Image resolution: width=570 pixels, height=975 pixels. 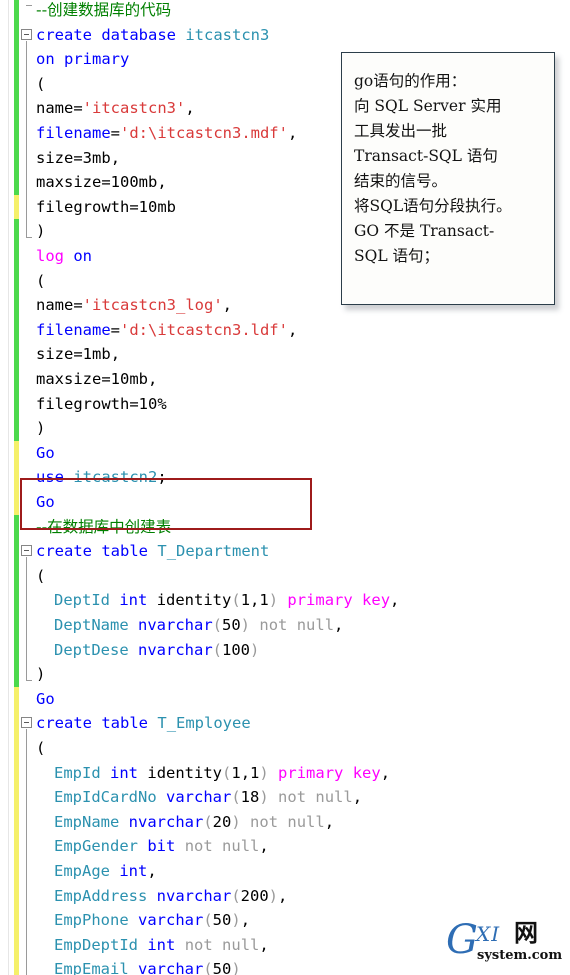 I want to click on code-line: size=1mb,, so click(x=78, y=354).